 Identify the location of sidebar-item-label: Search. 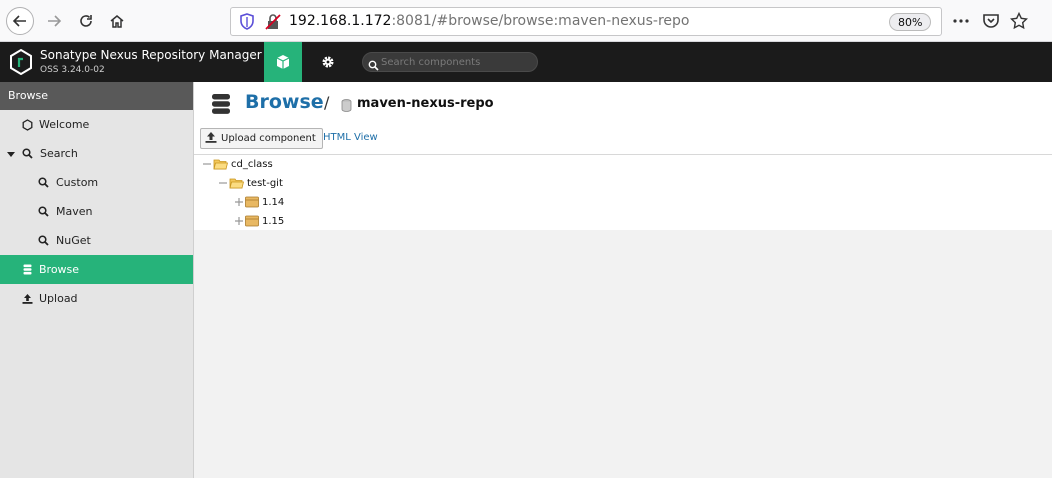
(59, 153).